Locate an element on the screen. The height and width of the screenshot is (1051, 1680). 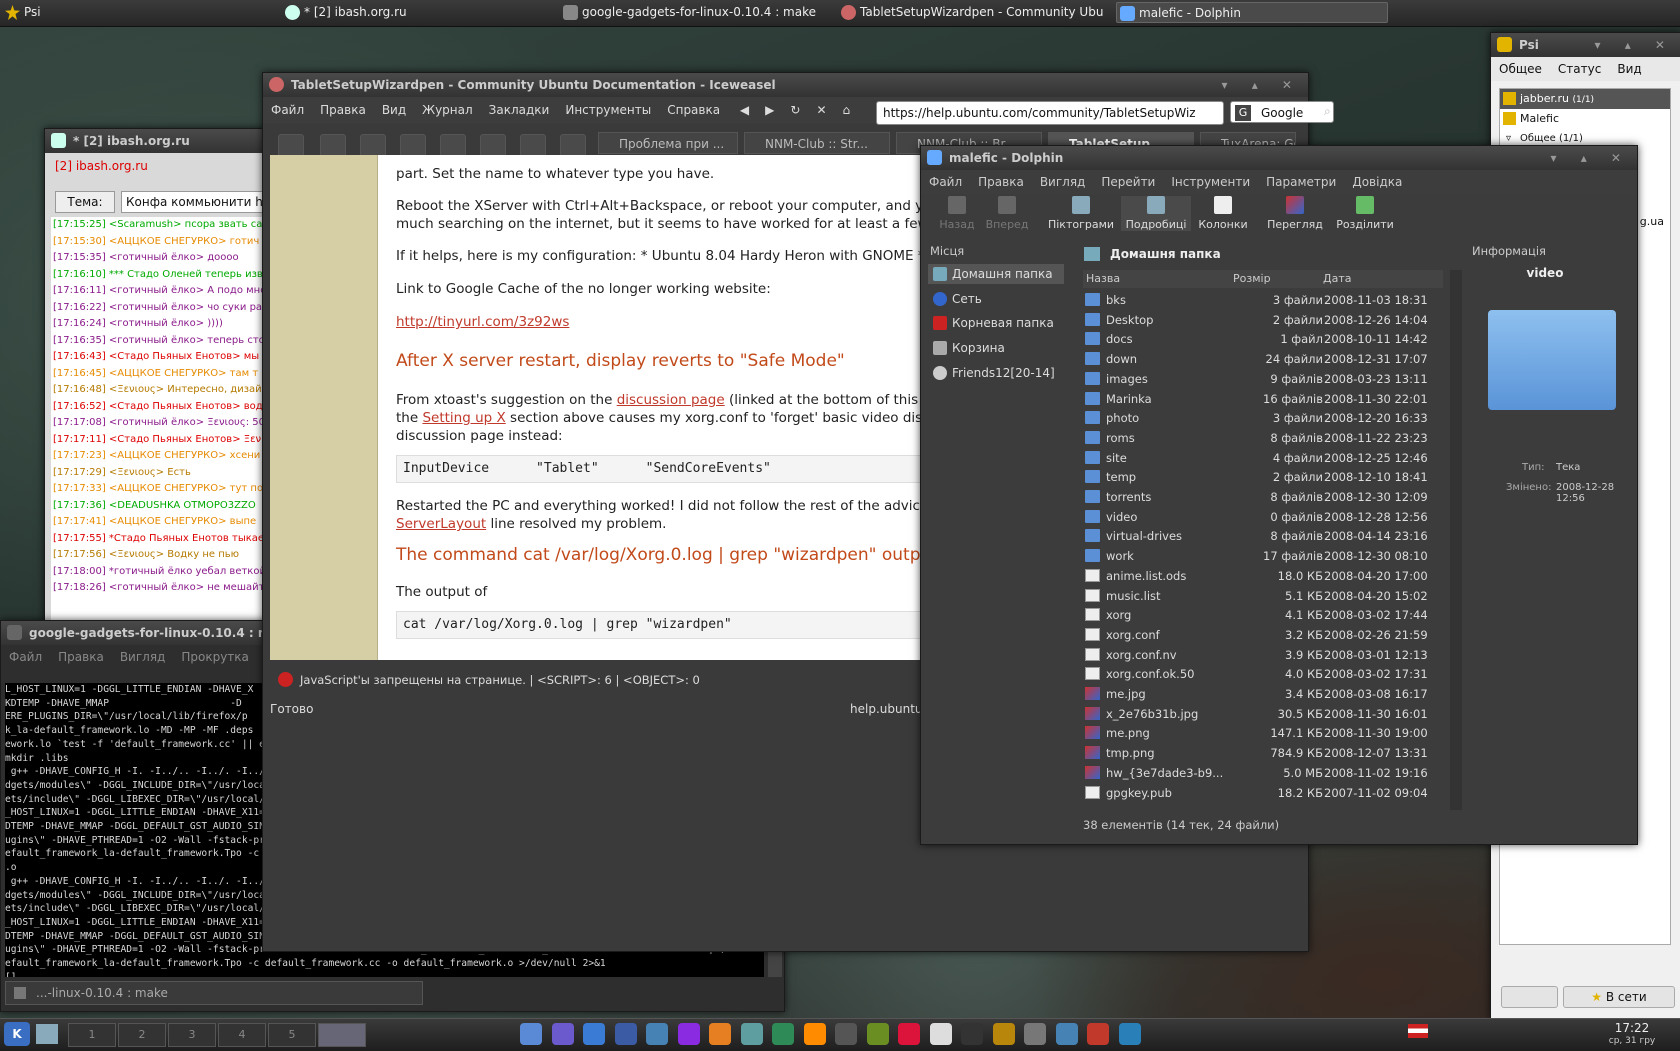
file-row: hw_{3e7dade3-b9... 5.0 МБ 2008-11-02 19:16 is located at coordinates (1268, 773).